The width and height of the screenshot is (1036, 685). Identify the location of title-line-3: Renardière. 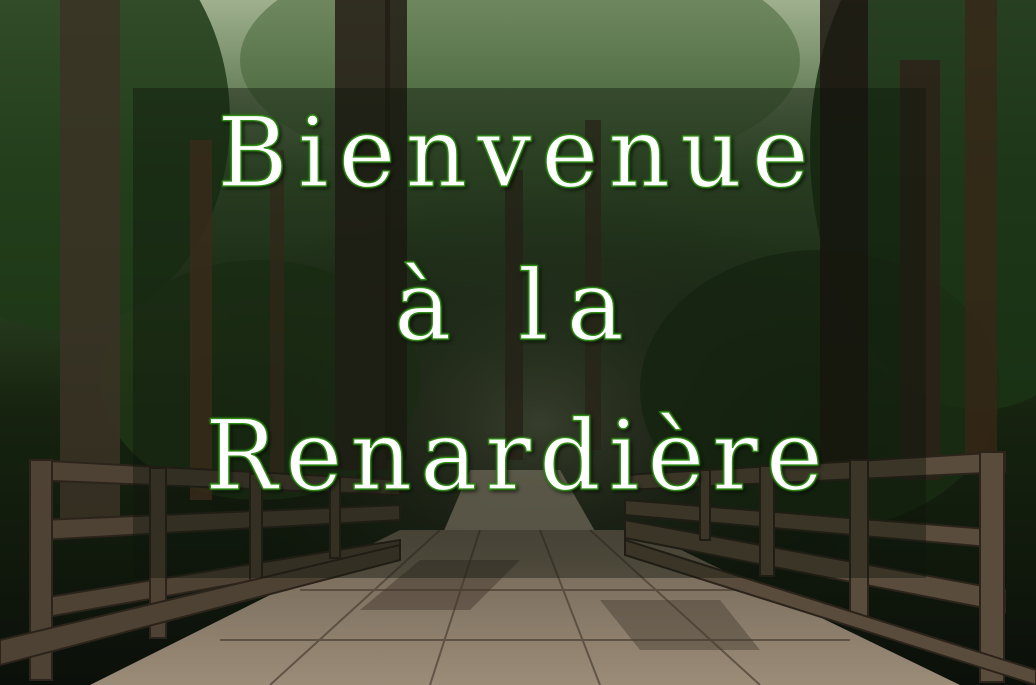
(518, 456).